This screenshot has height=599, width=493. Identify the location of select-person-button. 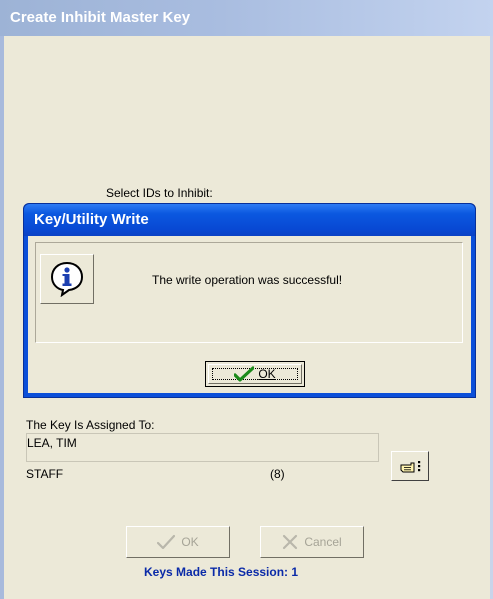
(410, 466).